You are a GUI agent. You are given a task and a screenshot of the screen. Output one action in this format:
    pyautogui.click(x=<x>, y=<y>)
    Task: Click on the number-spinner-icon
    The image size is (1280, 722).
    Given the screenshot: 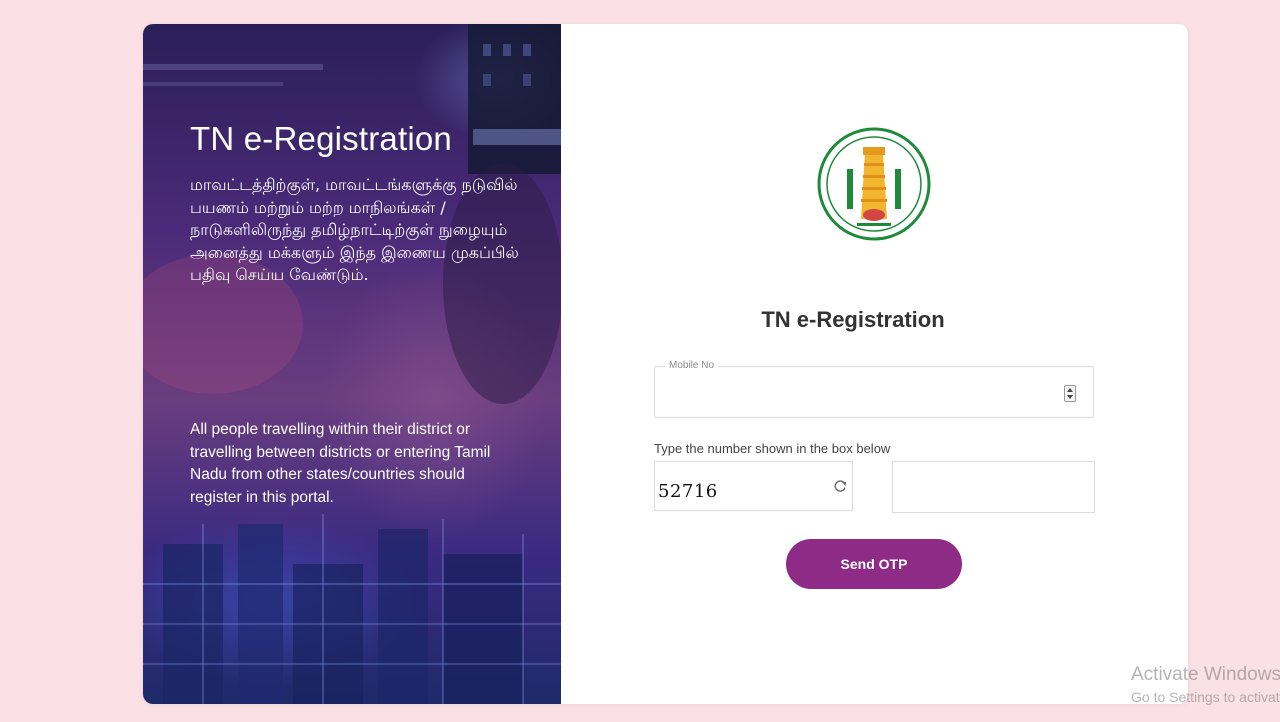 What is the action you would take?
    pyautogui.click(x=1070, y=393)
    